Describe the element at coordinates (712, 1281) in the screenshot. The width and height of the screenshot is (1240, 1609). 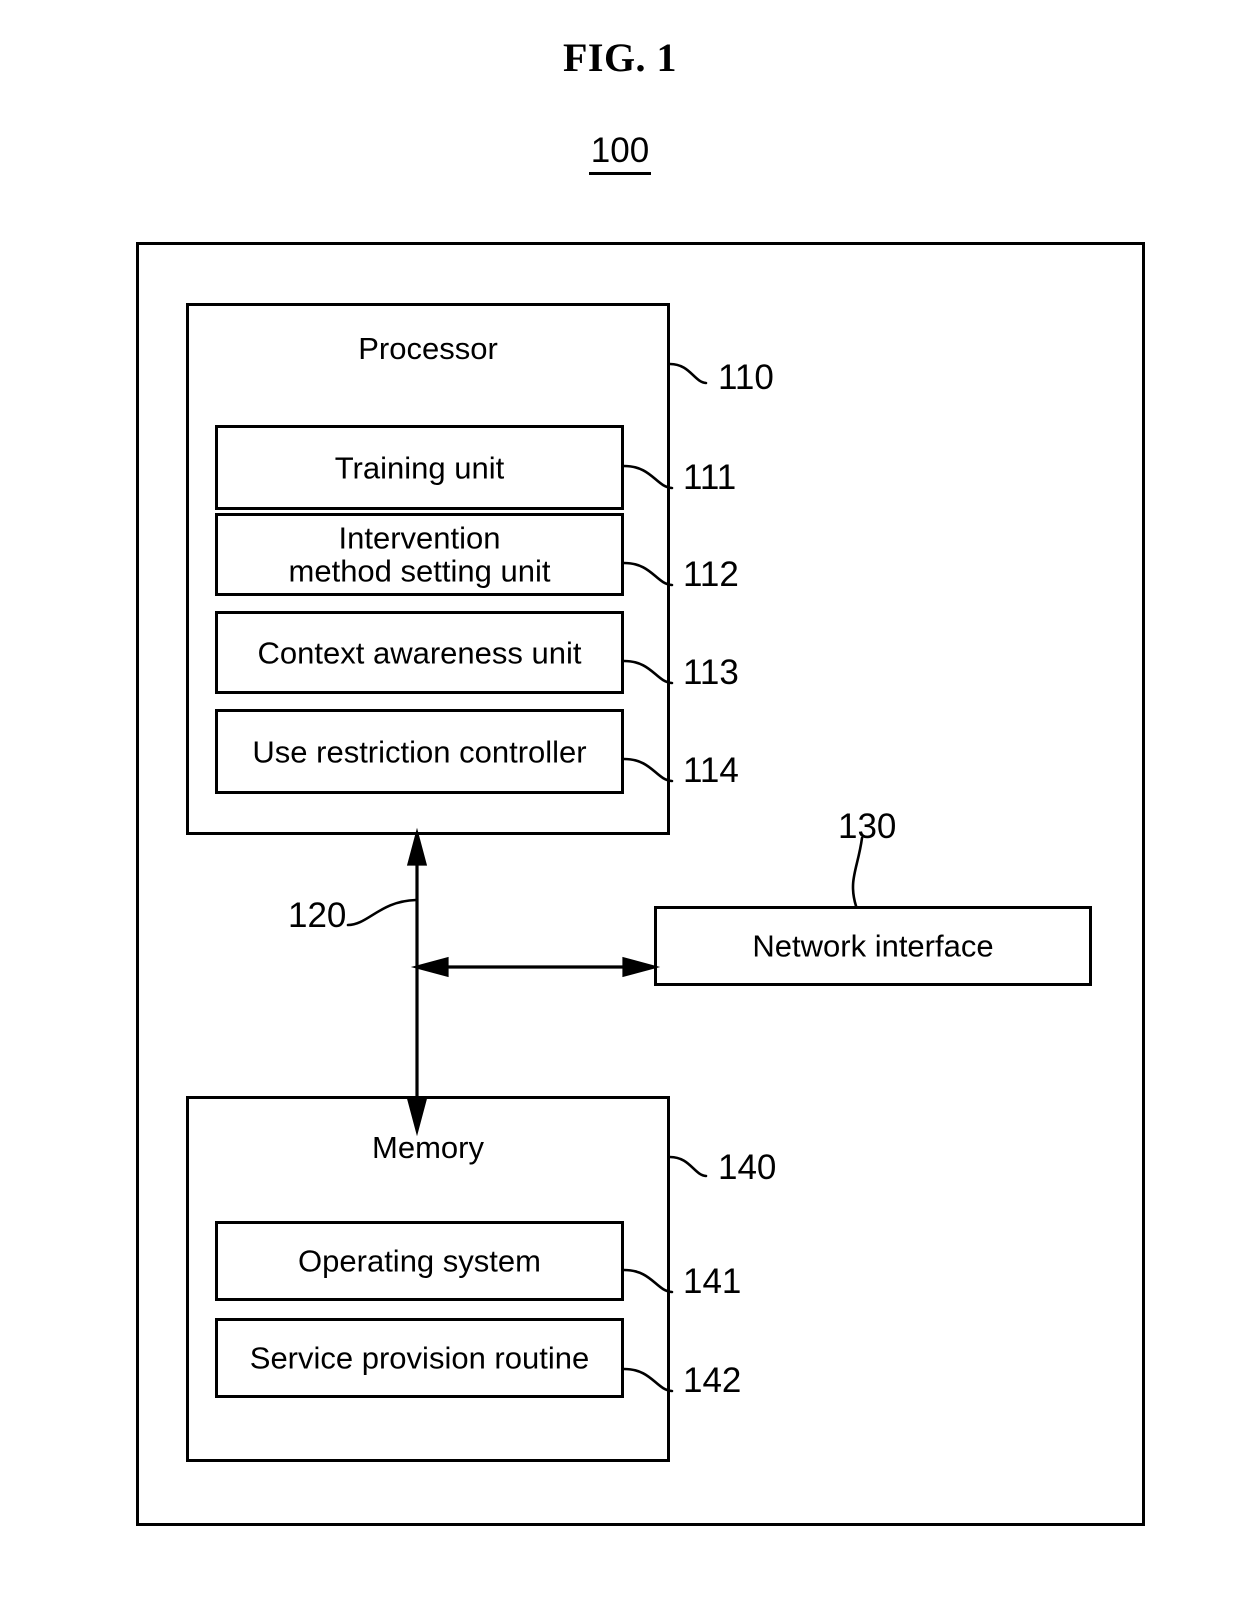
I see `reference-number-141: 141` at that location.